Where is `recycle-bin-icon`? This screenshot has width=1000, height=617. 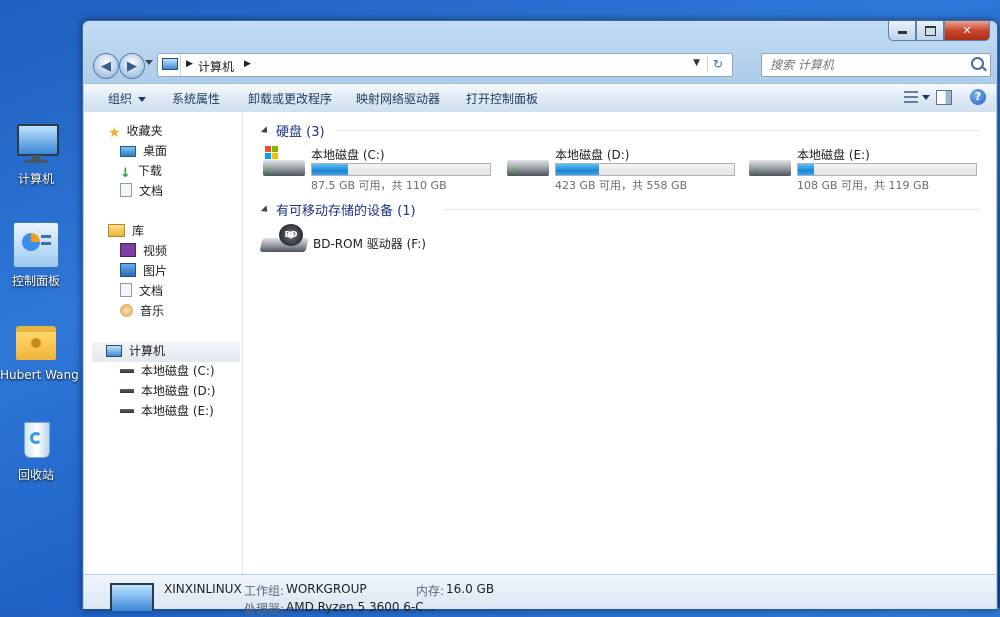
recycle-bin-icon is located at coordinates (36, 440).